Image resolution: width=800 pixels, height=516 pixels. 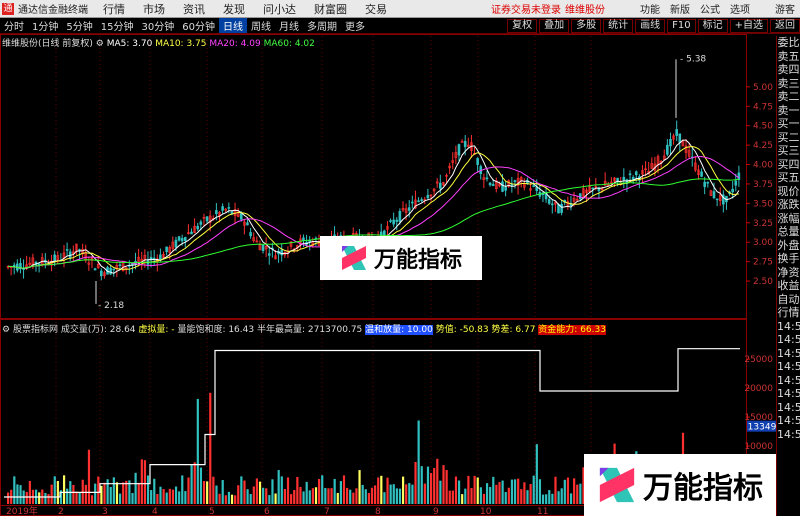 What do you see at coordinates (542, 511) in the screenshot?
I see `date-tick-label: 11` at bounding box center [542, 511].